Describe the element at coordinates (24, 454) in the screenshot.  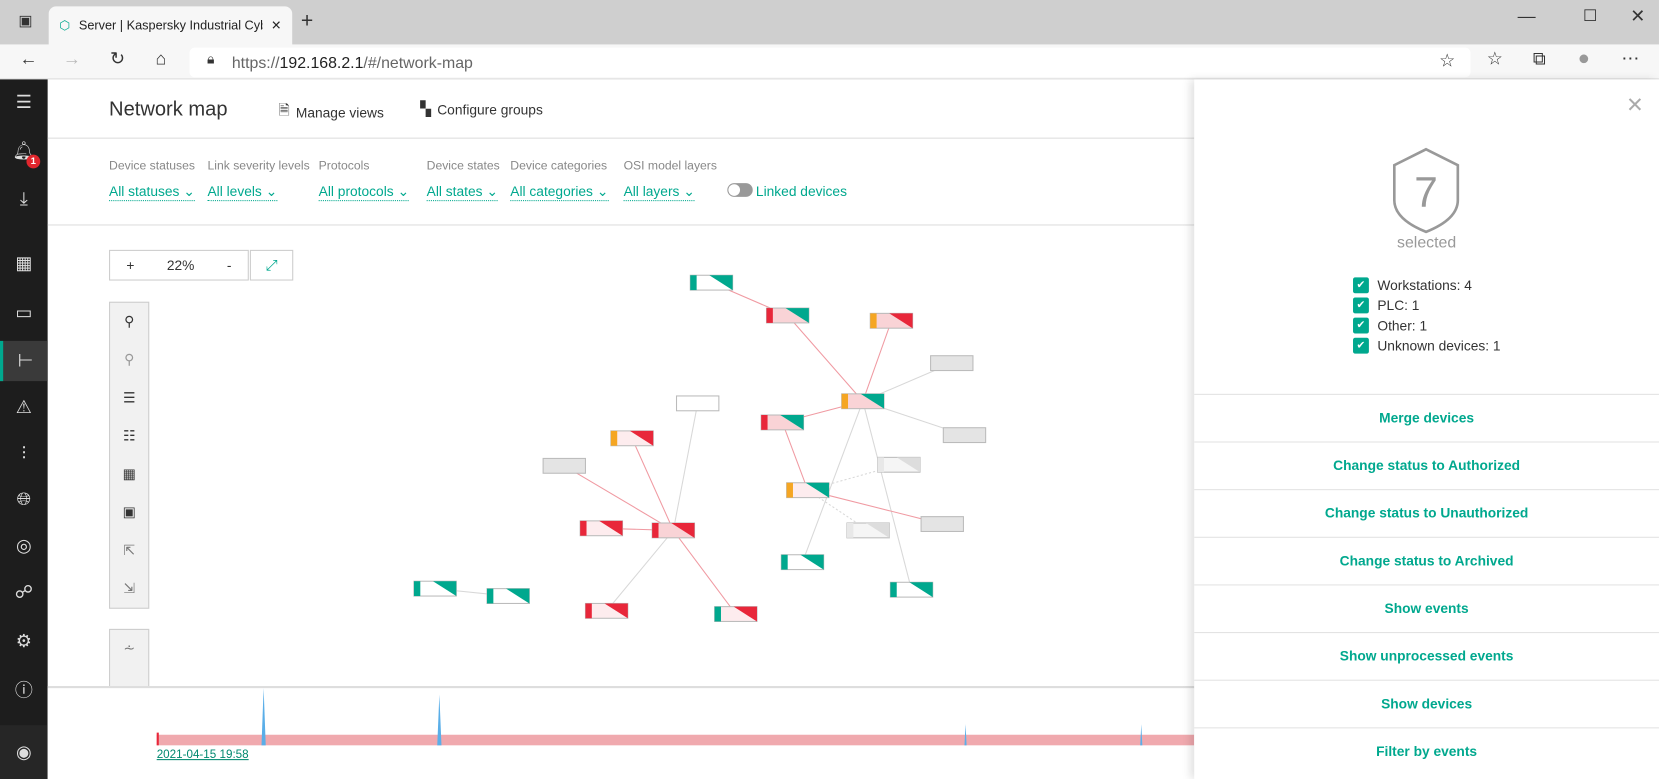
I see `sliders-icon: ⫶` at that location.